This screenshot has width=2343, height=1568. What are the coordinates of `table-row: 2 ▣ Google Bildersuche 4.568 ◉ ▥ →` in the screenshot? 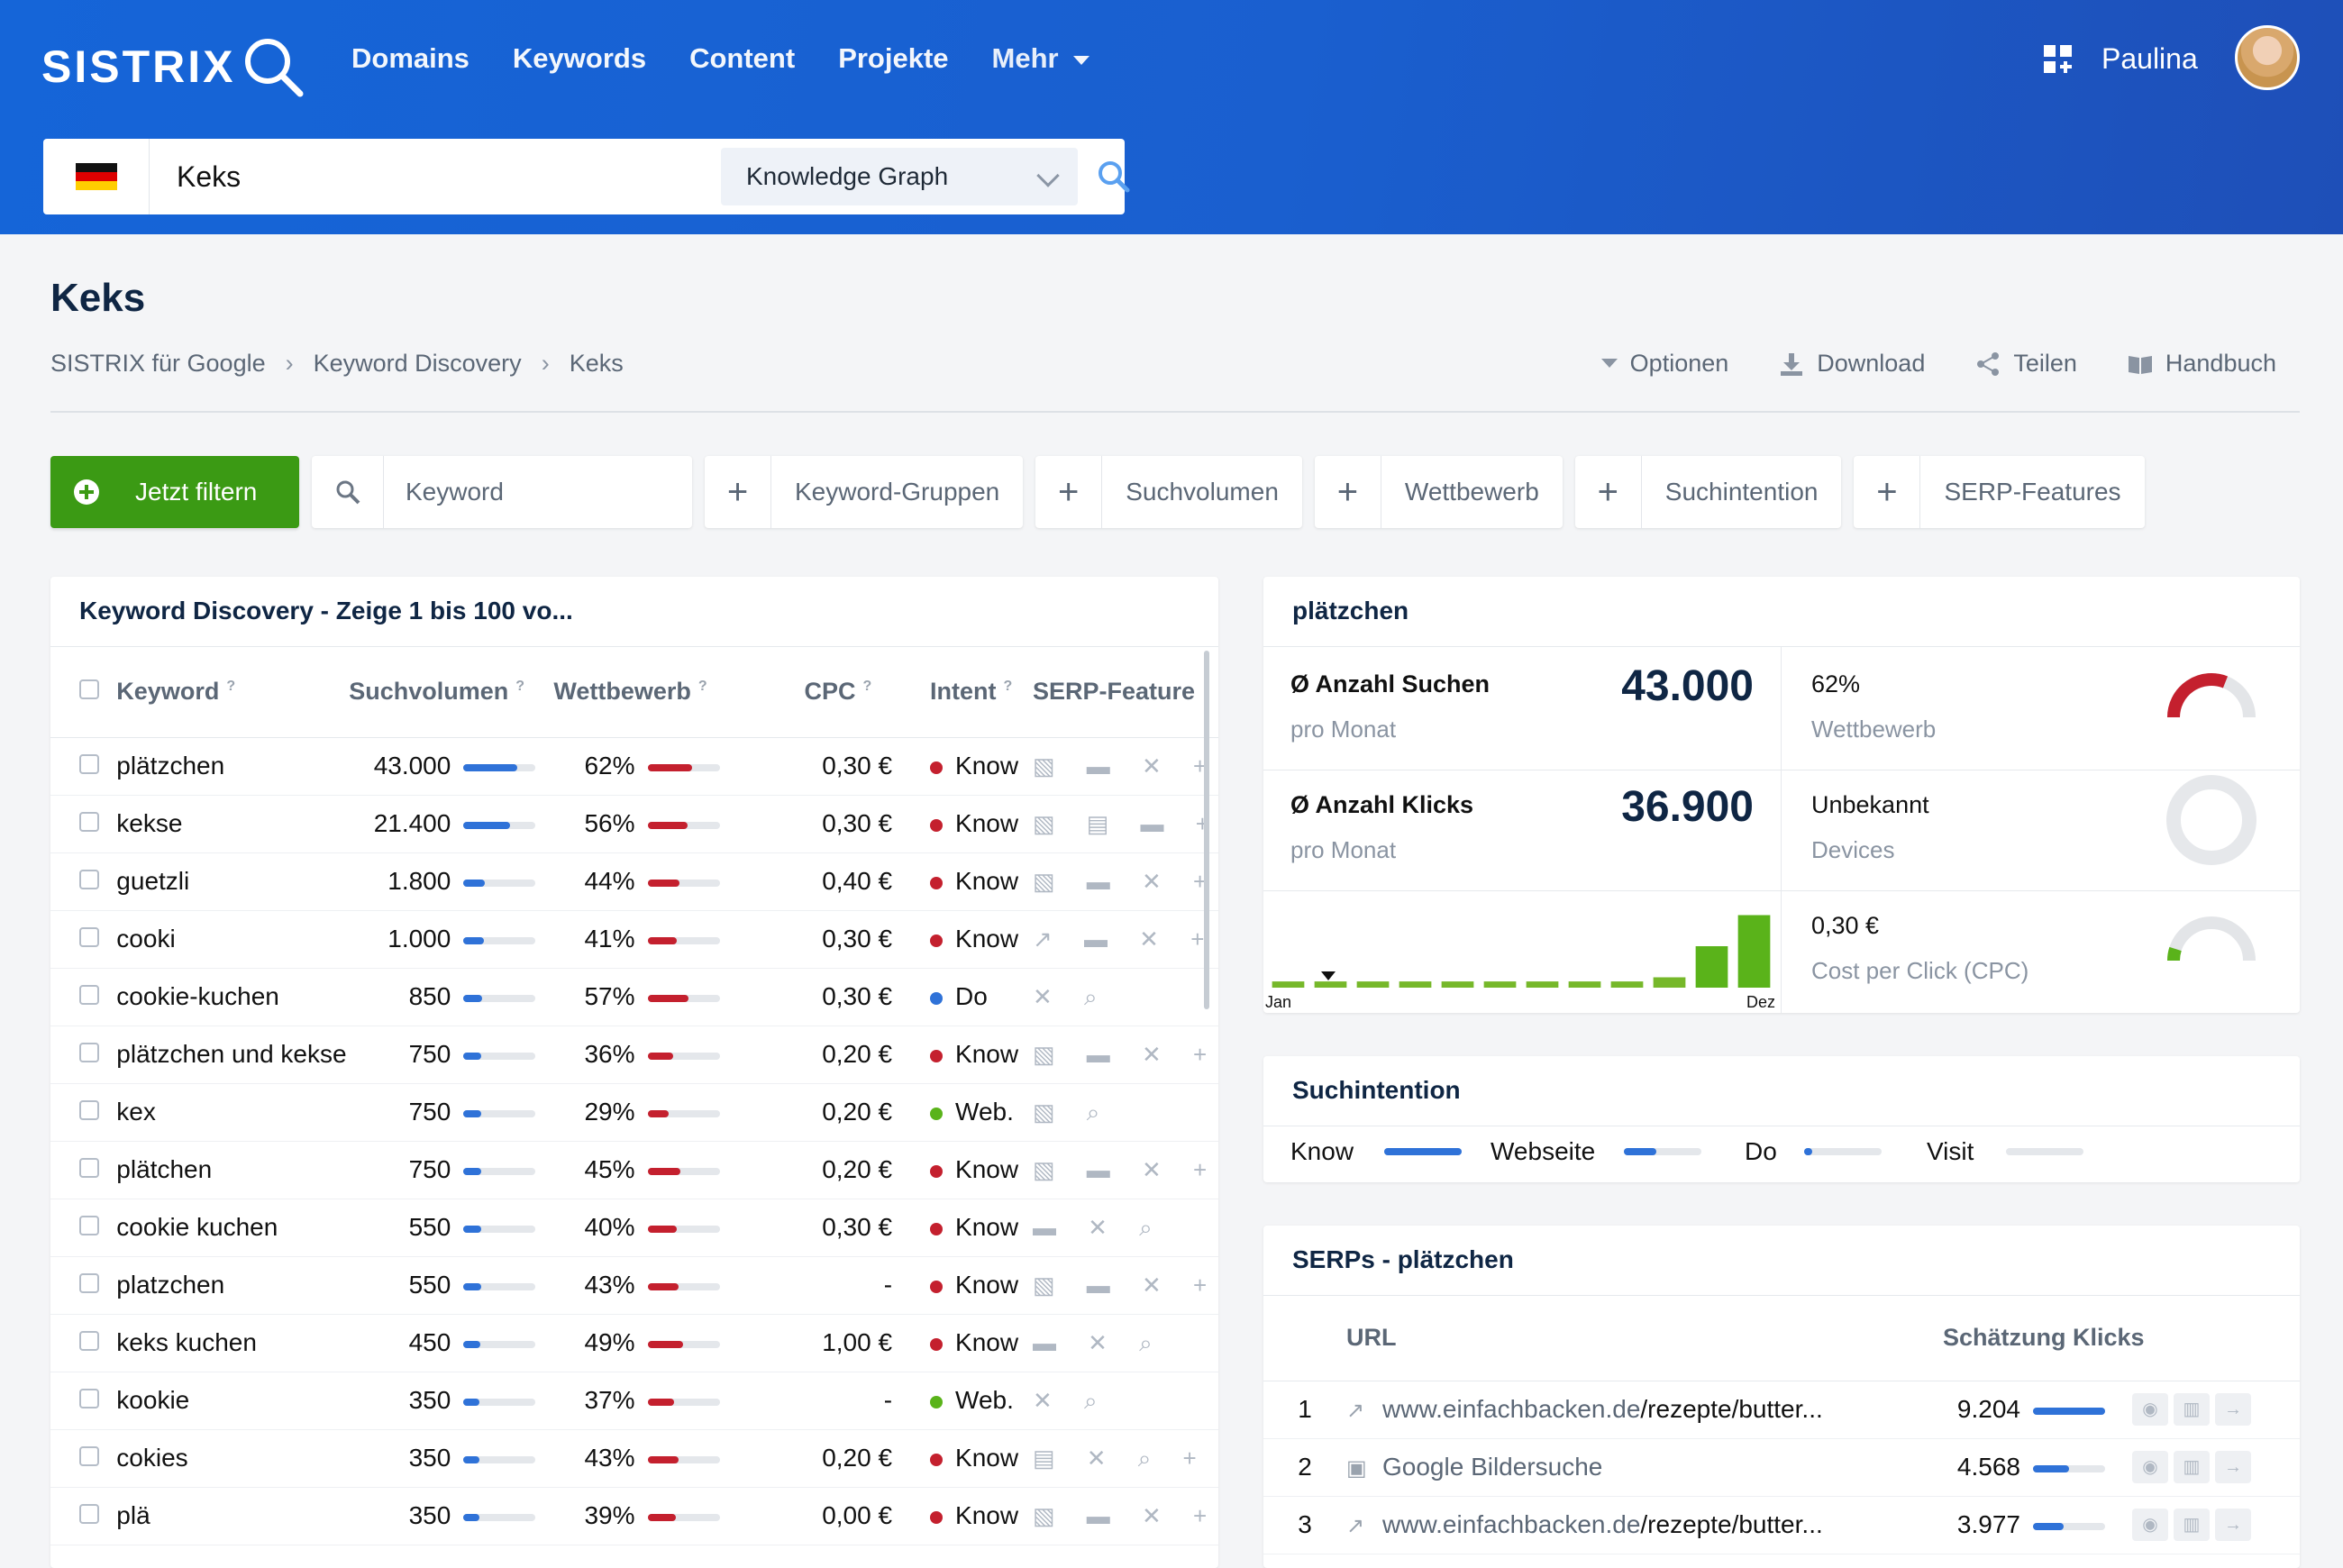 It's located at (1781, 1467).